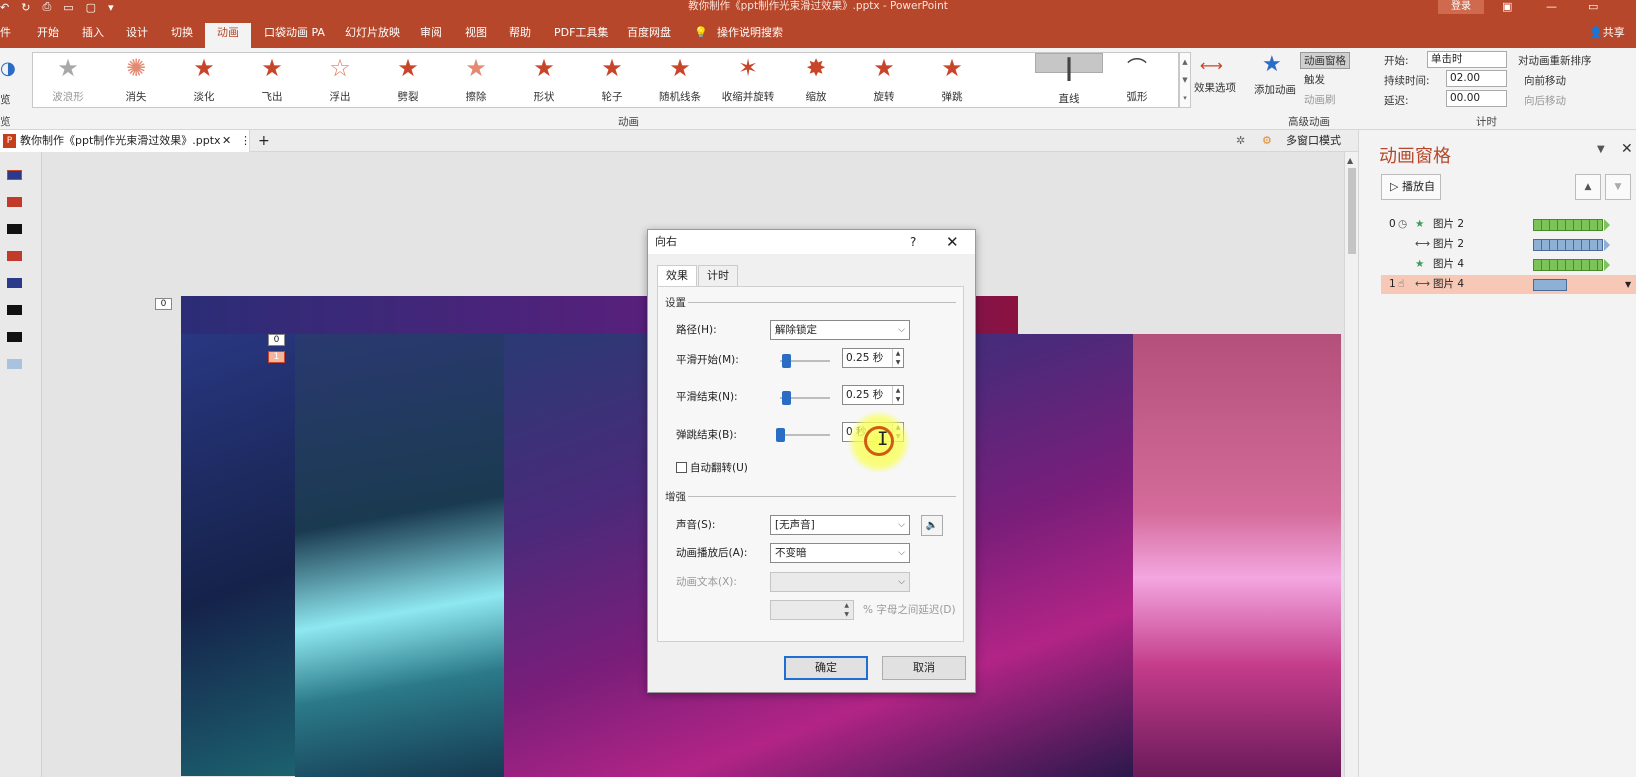  Describe the element at coordinates (1411, 187) in the screenshot. I see `play-from-button: ▷ 播放自` at that location.